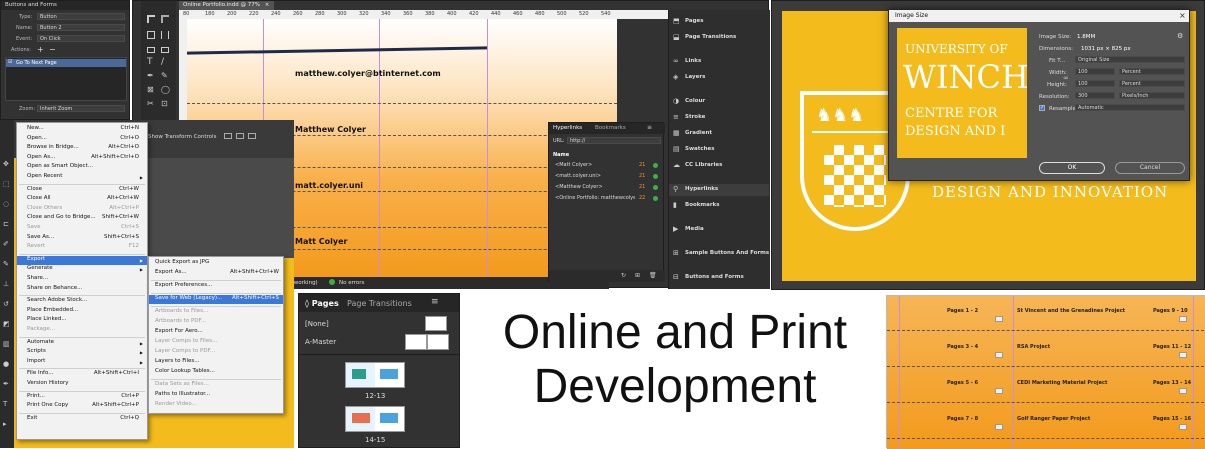  What do you see at coordinates (81, 38) in the screenshot?
I see `event-select: On Click` at bounding box center [81, 38].